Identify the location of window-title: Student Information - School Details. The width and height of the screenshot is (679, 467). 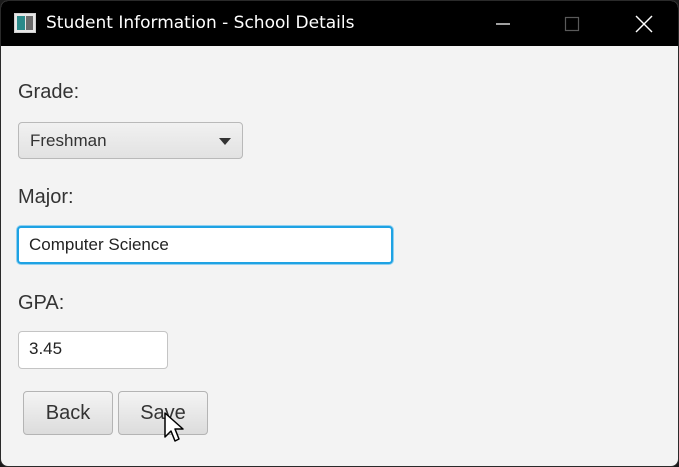
(200, 23).